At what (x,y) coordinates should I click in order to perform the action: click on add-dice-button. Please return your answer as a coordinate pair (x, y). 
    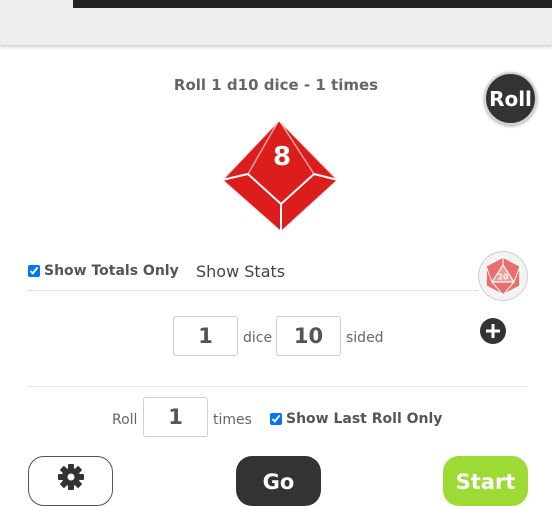
    Looking at the image, I should click on (493, 331).